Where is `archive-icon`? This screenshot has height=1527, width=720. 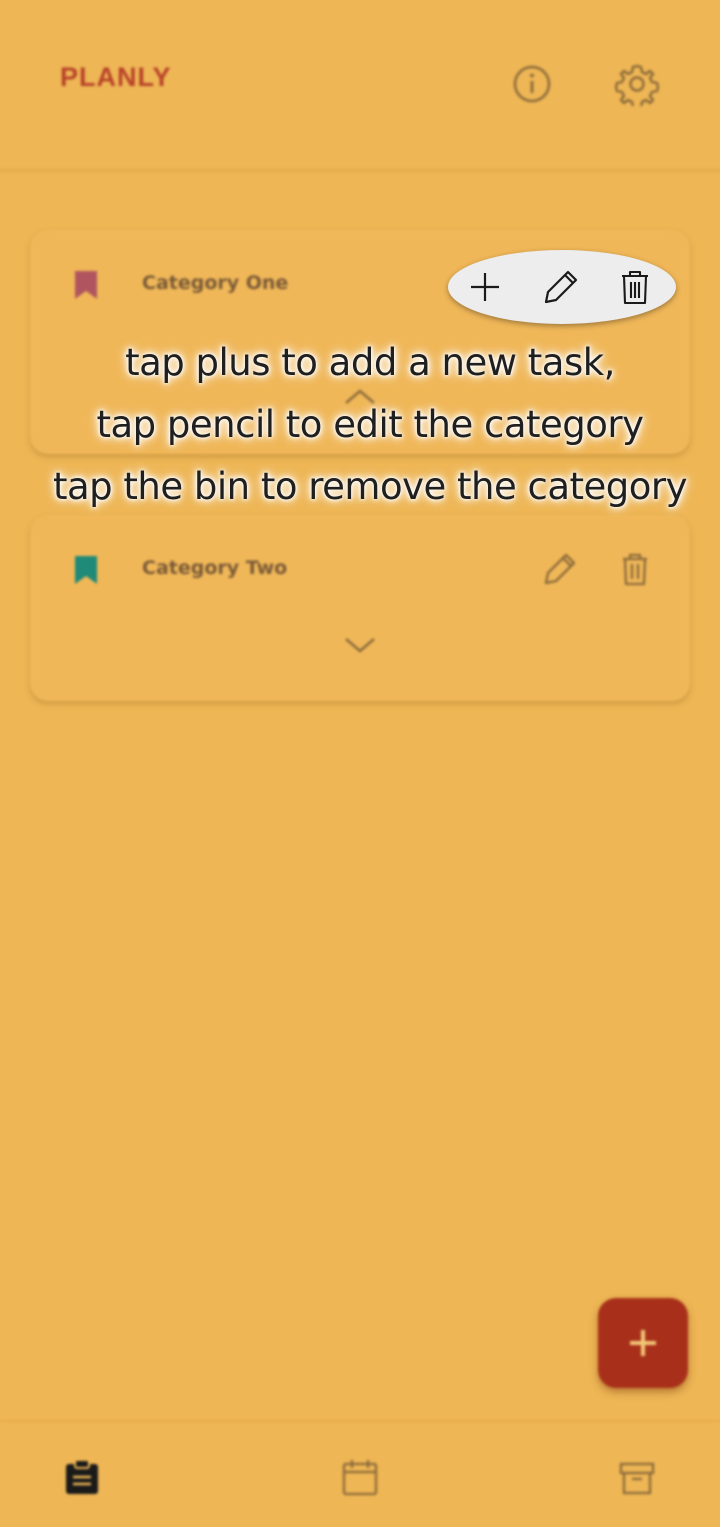
archive-icon is located at coordinates (637, 1478).